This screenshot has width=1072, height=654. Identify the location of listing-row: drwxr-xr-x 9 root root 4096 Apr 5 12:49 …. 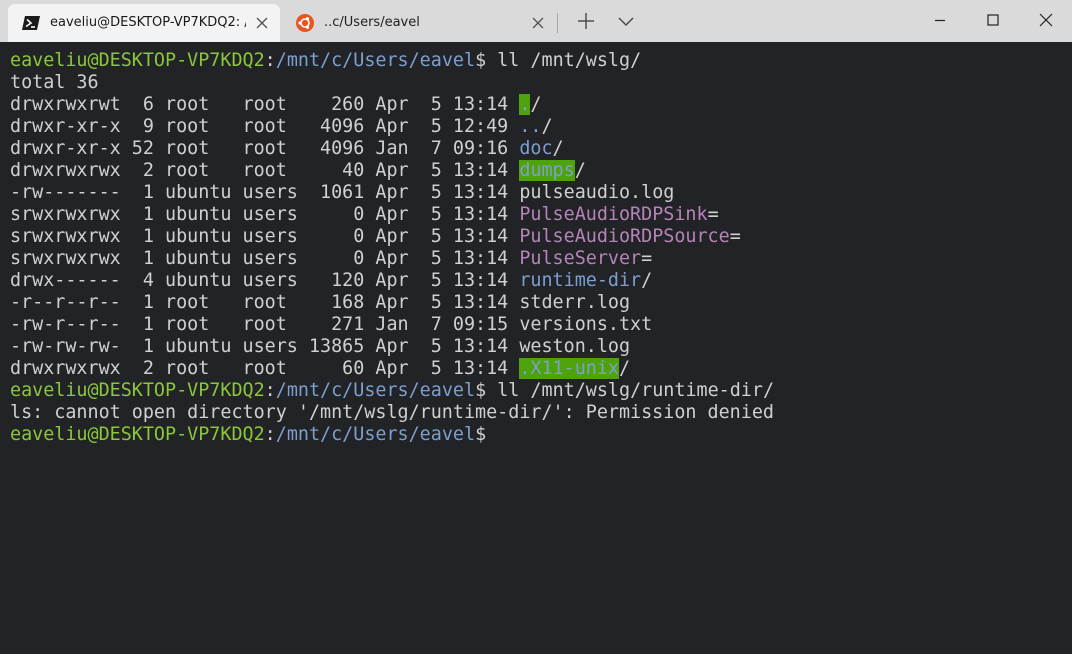
(281, 127).